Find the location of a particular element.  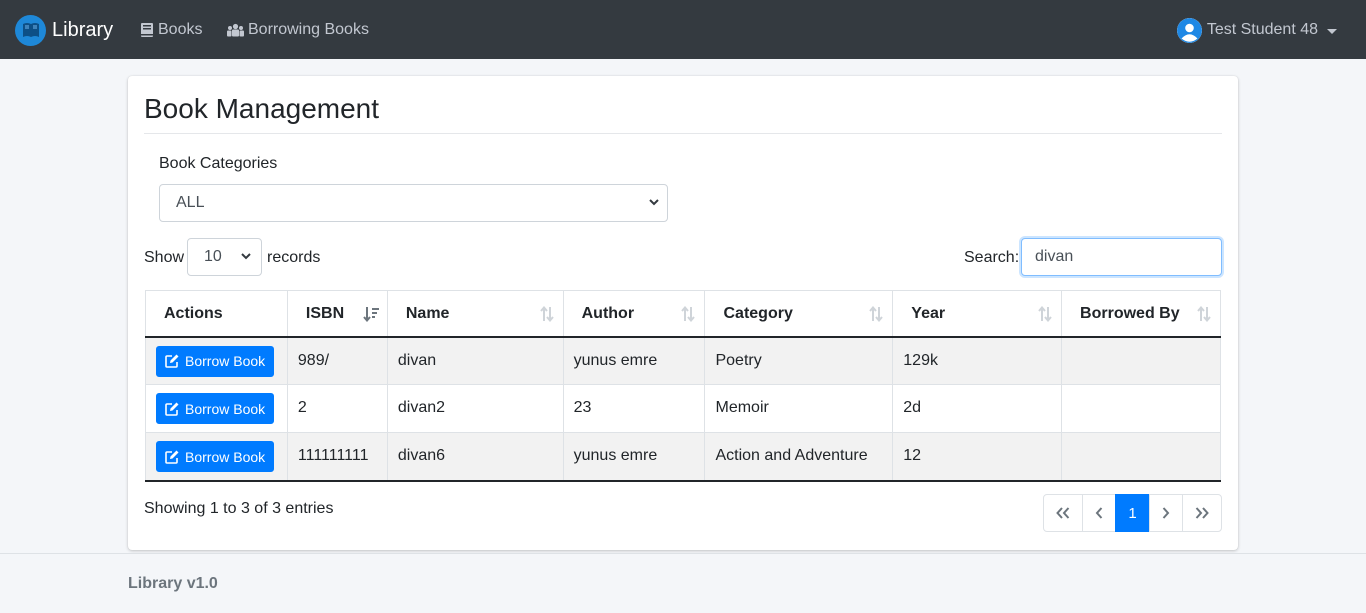

search-label: Search: is located at coordinates (992, 257).